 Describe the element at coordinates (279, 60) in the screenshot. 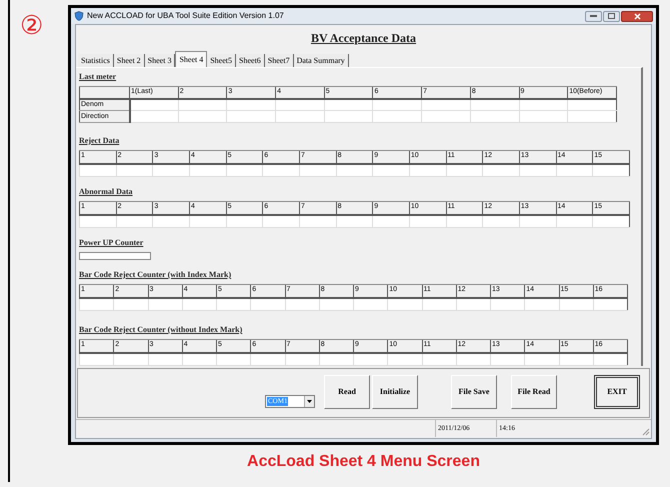

I see `tab: Sheet7` at that location.